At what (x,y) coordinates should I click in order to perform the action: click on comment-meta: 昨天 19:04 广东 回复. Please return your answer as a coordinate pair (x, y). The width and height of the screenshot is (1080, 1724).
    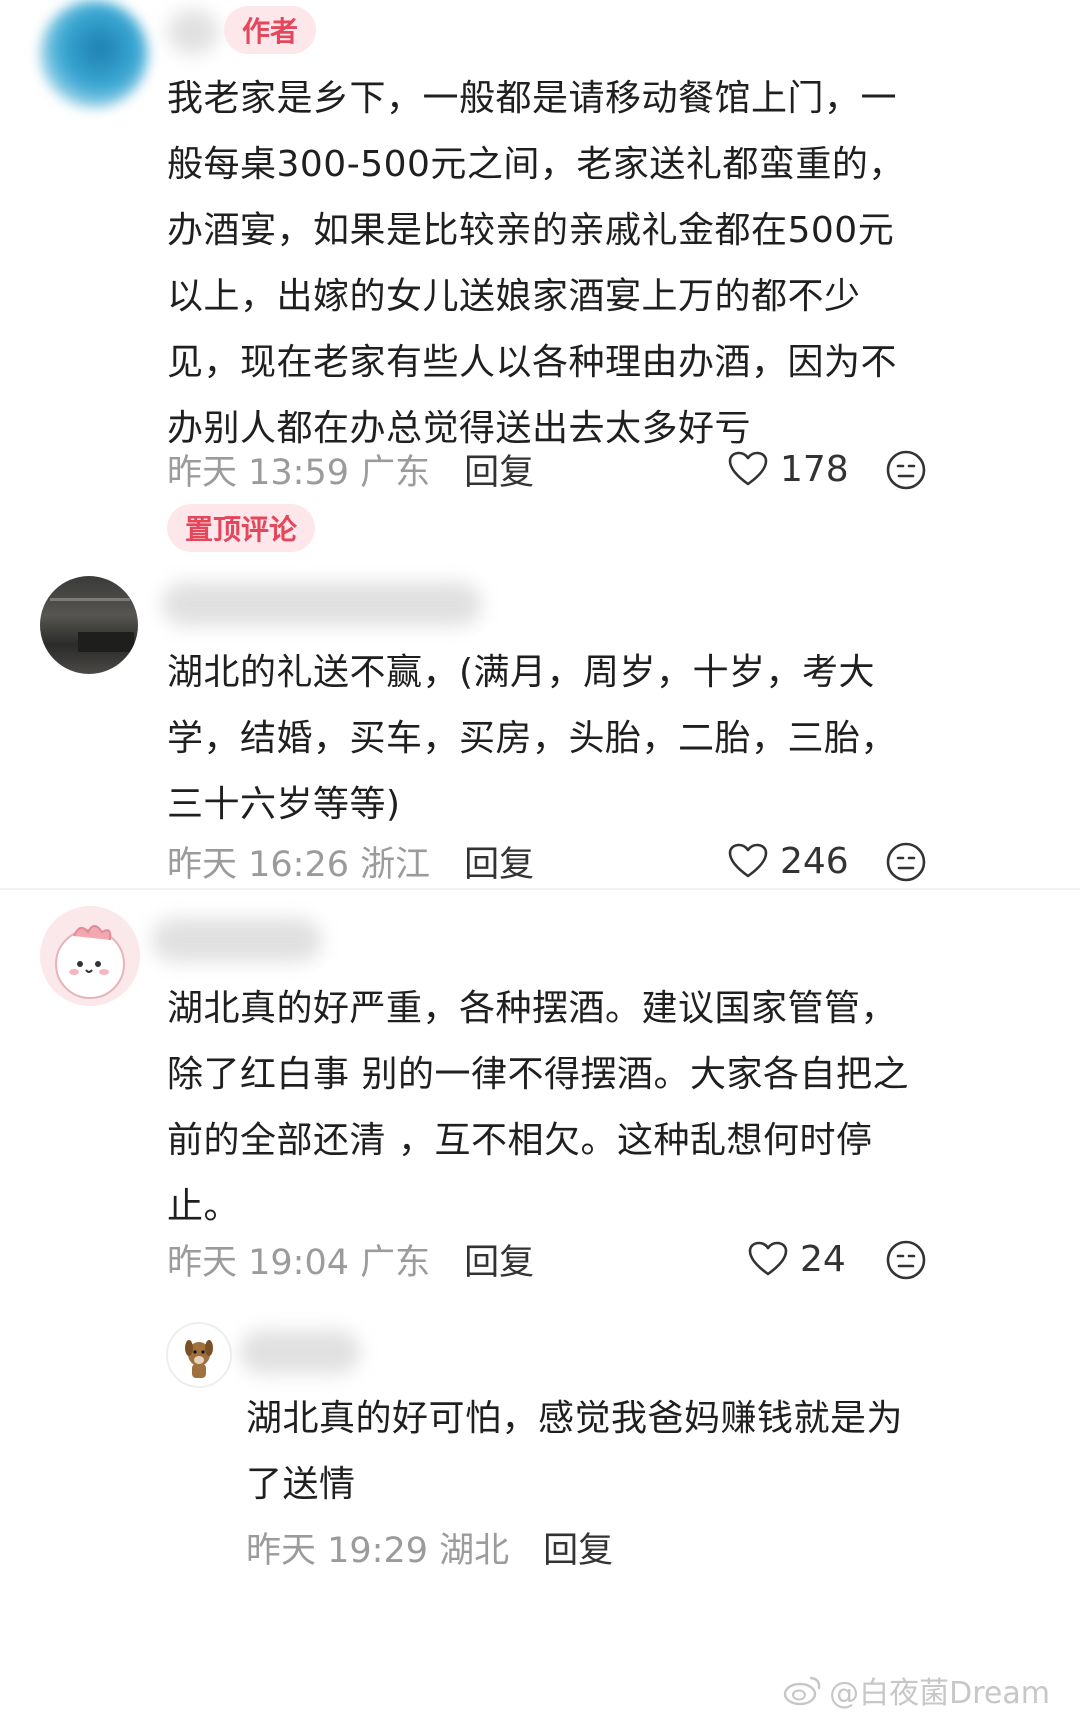
    Looking at the image, I should click on (350, 1259).